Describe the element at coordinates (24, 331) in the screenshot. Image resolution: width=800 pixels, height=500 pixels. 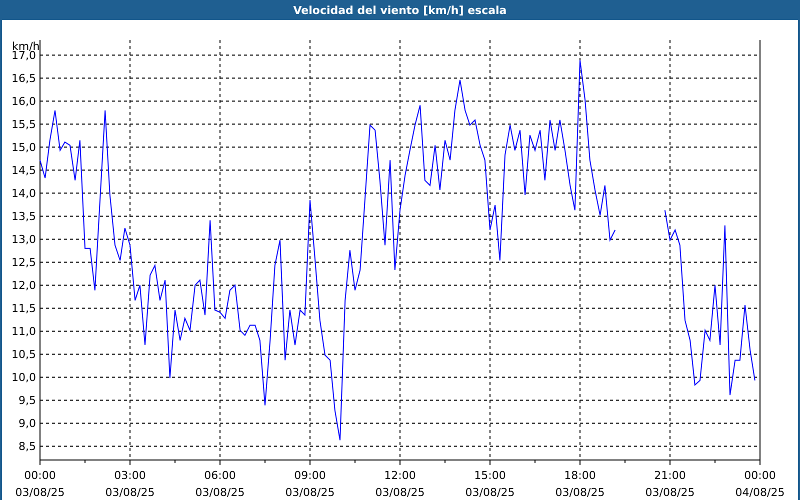
I see `y-tick-label: 11,0` at that location.